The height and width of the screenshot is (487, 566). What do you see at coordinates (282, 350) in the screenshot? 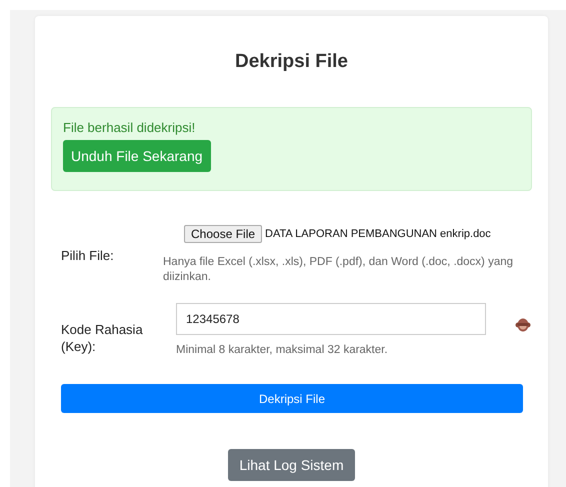
I see `hint-text: Minimal 8 karakter, maksimal 32 karakter.` at bounding box center [282, 350].